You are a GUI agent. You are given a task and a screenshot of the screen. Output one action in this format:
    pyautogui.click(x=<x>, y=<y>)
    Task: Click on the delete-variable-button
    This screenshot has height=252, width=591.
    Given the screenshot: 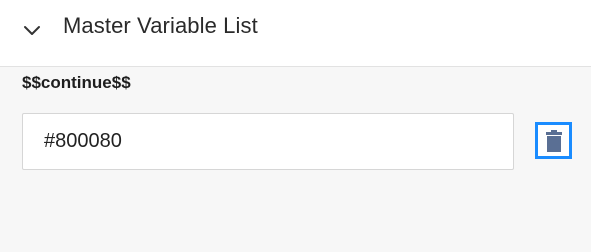 What is the action you would take?
    pyautogui.click(x=553, y=140)
    